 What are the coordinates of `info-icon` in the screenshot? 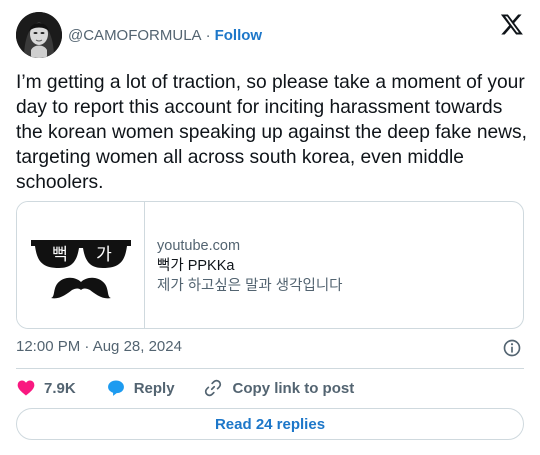 It's located at (512, 348).